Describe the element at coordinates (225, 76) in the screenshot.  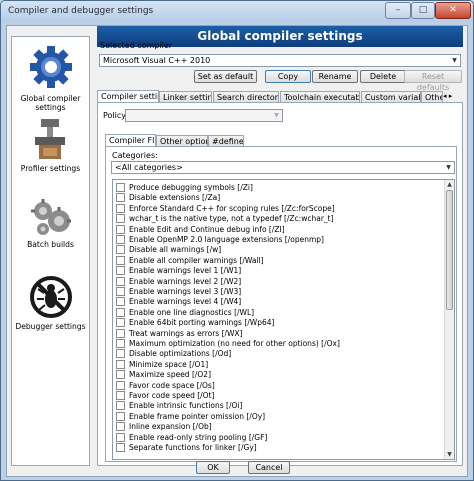
I see `set-as-default-button: Set as default` at that location.